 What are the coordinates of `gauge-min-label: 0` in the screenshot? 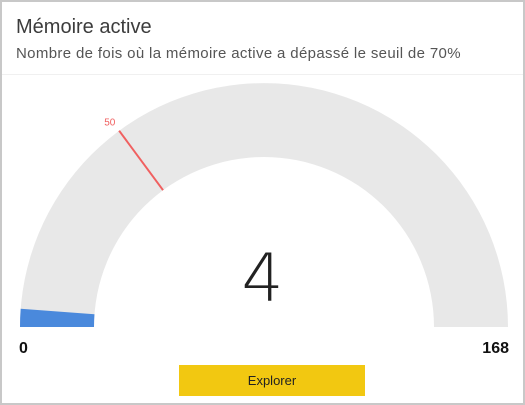 It's located at (23, 348).